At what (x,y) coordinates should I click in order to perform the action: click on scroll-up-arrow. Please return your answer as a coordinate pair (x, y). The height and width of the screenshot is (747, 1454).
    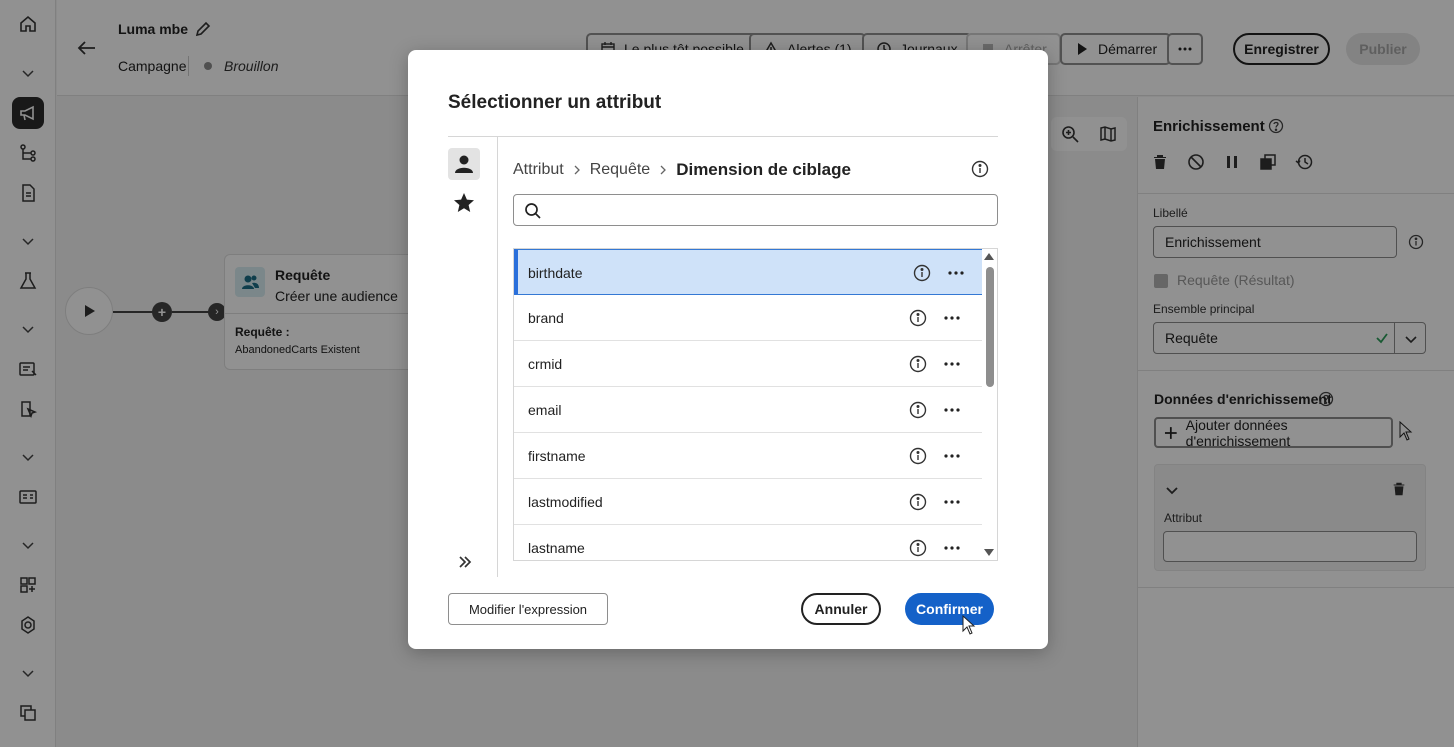
    Looking at the image, I should click on (989, 256).